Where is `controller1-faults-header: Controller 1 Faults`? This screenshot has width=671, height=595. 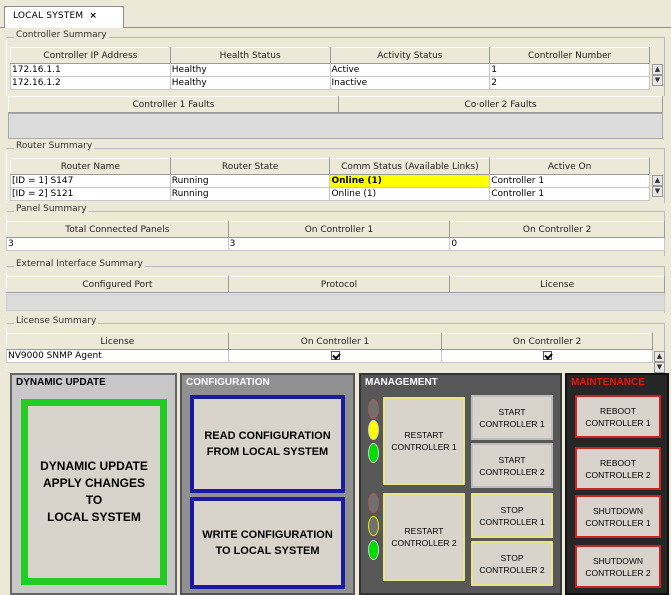 controller1-faults-header: Controller 1 Faults is located at coordinates (173, 104).